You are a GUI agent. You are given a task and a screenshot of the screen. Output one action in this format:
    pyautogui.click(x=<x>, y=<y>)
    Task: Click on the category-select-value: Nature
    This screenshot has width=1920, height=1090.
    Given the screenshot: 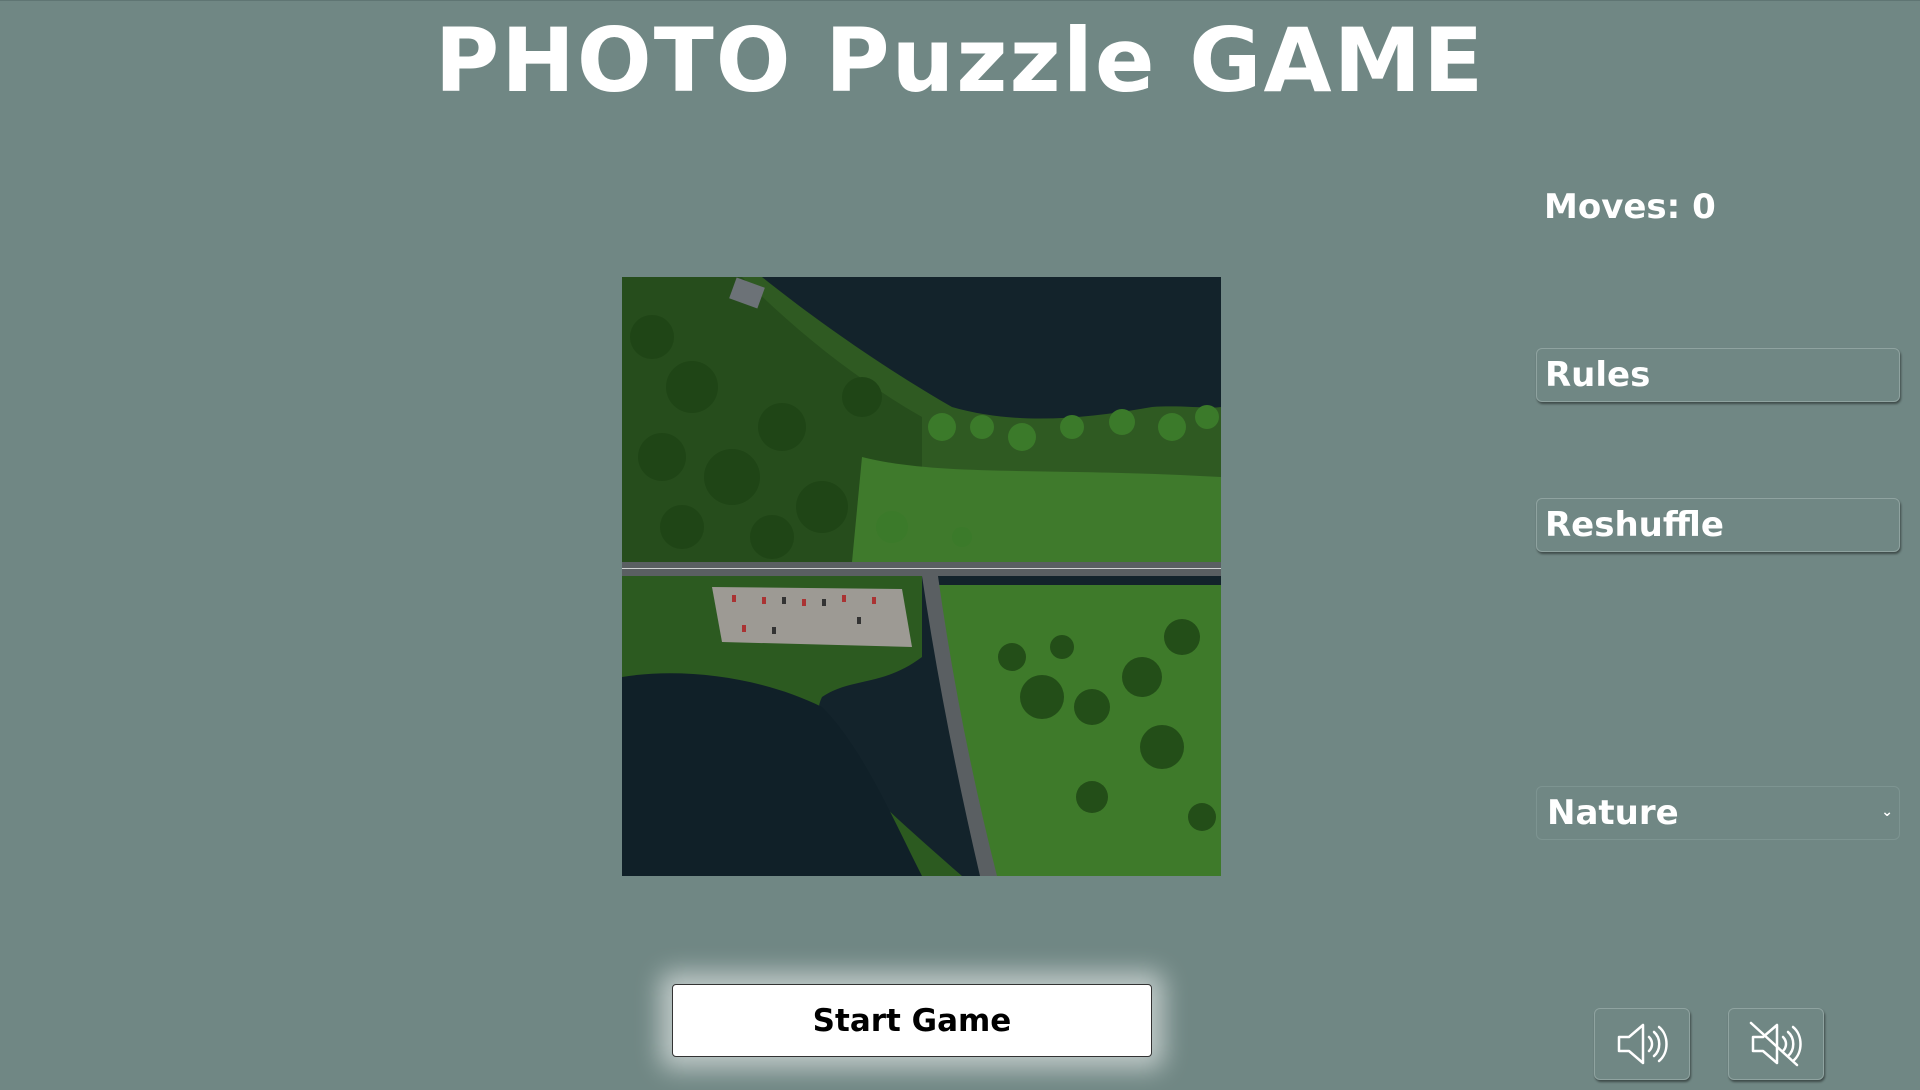 What is the action you would take?
    pyautogui.click(x=1613, y=813)
    